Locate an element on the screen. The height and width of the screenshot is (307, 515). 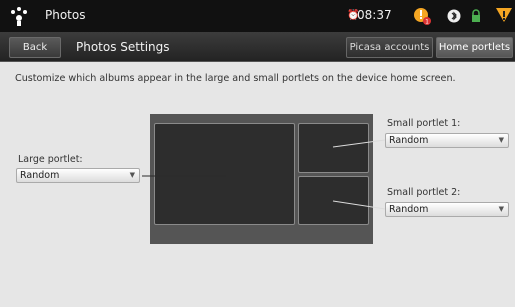
photos-app-icon is located at coordinates (19, 16).